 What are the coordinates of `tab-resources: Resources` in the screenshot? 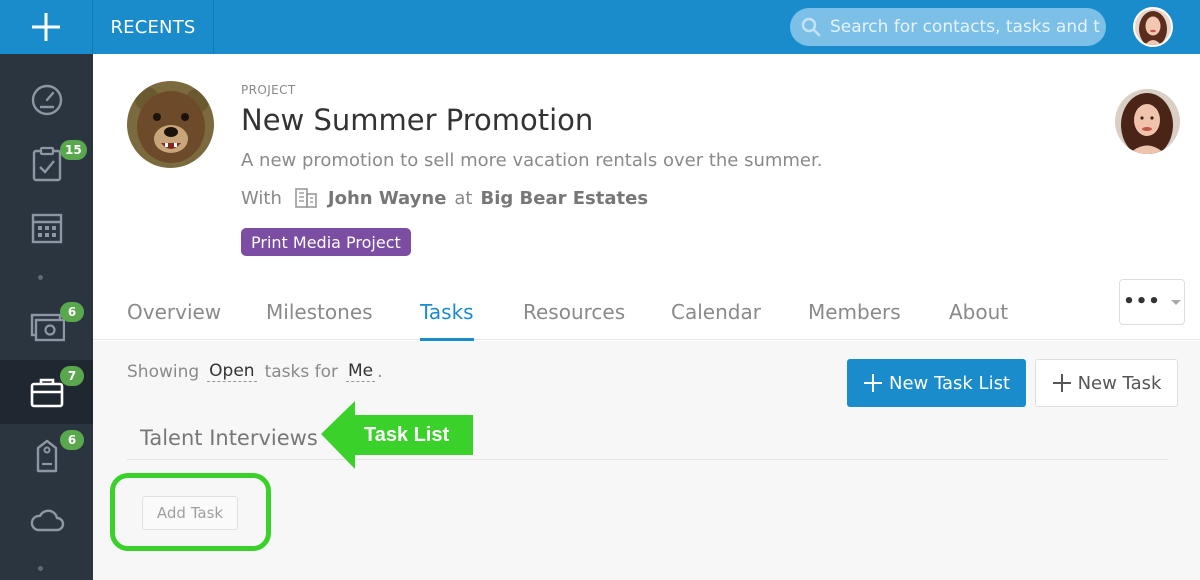 It's located at (574, 319).